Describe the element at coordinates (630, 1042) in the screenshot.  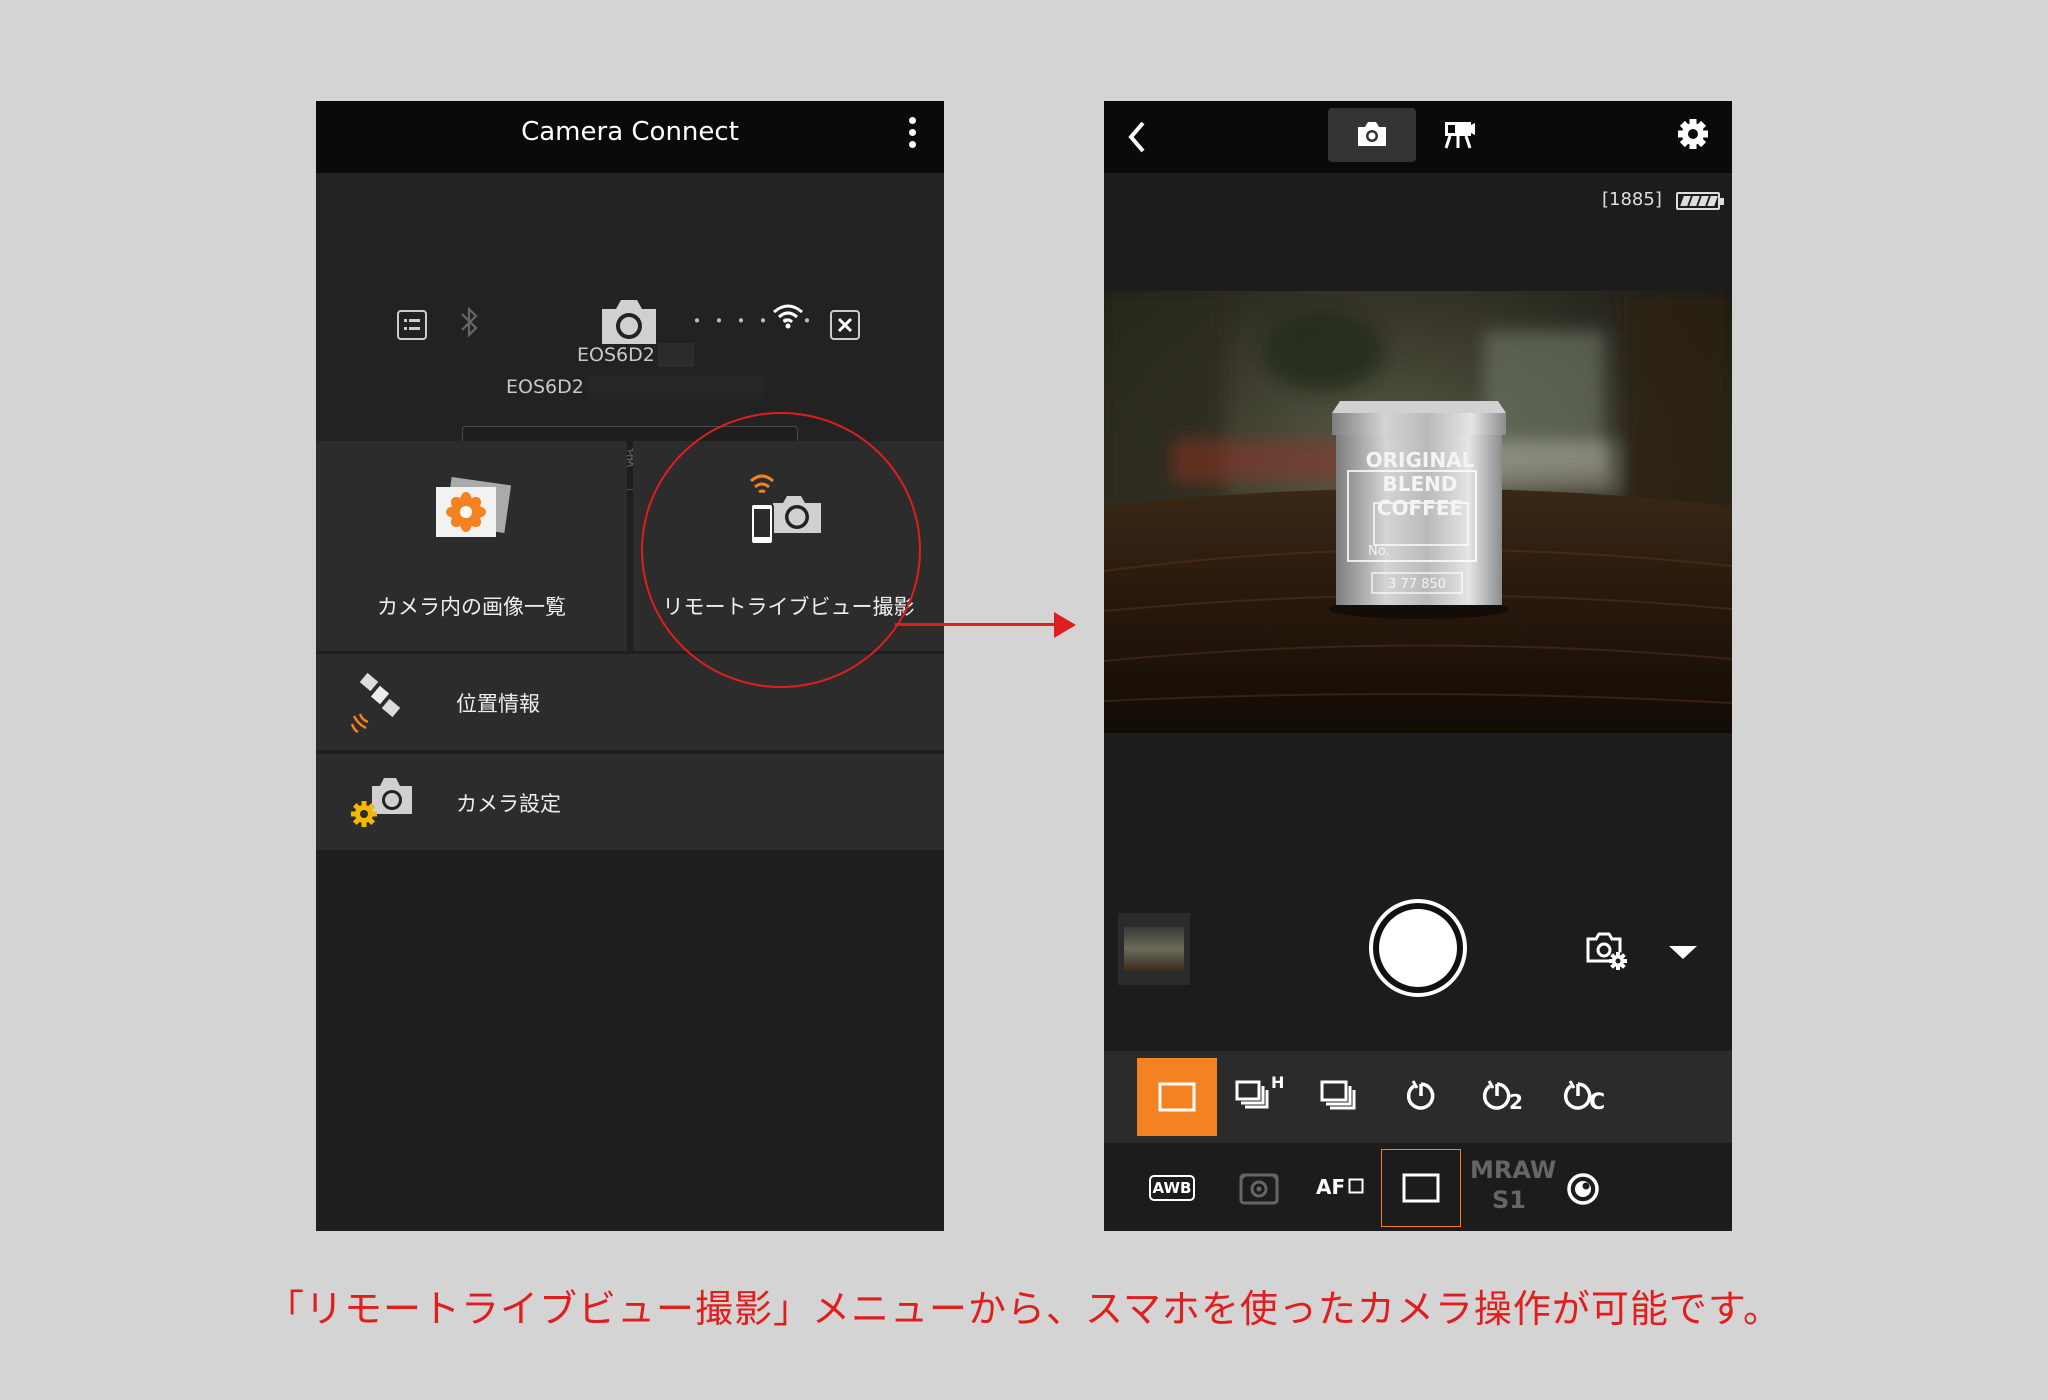
I see `empty-area` at that location.